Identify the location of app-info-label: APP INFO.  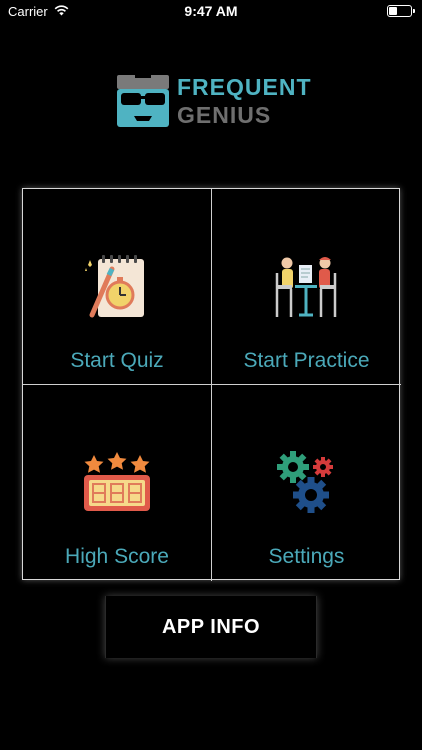
(211, 627).